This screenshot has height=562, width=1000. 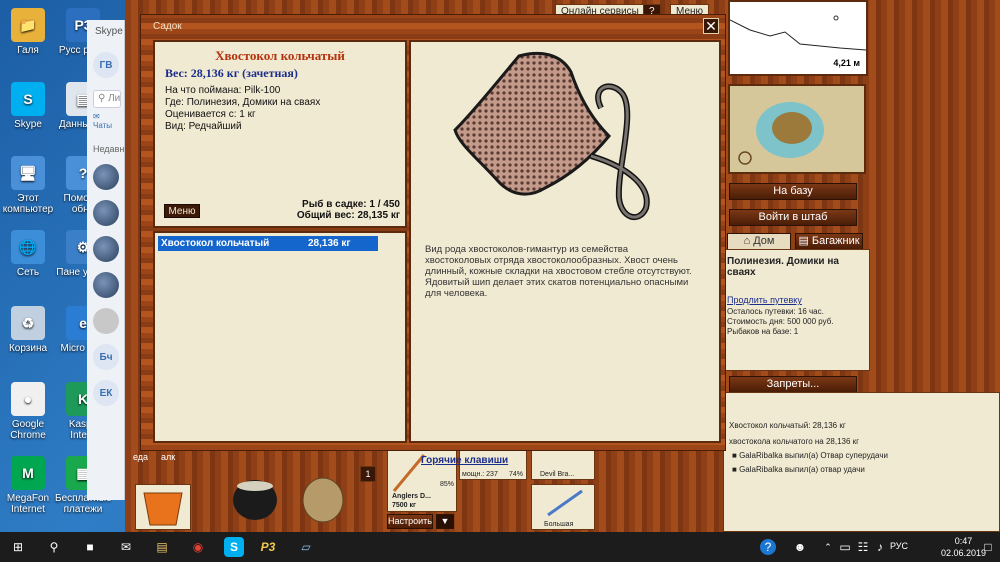 What do you see at coordinates (54, 547) in the screenshot?
I see `search-icon: ⚲` at bounding box center [54, 547].